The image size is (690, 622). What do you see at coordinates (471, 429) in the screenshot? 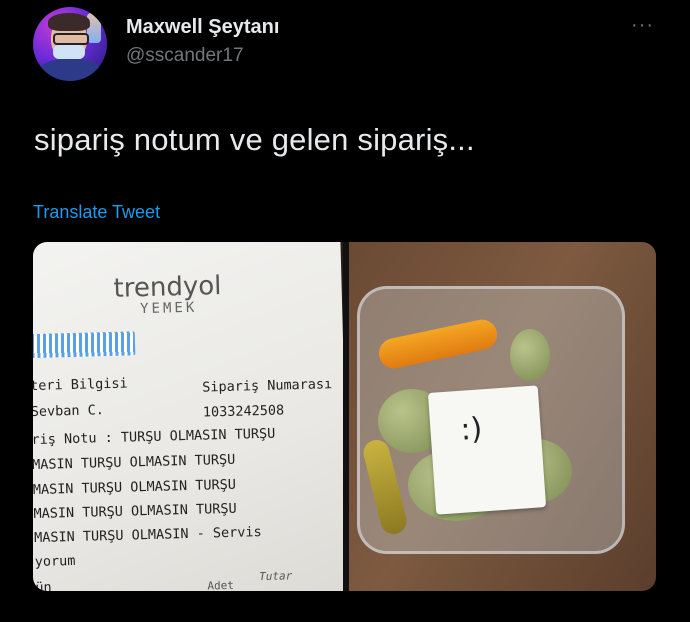
I see `smiley-drawing: :)` at bounding box center [471, 429].